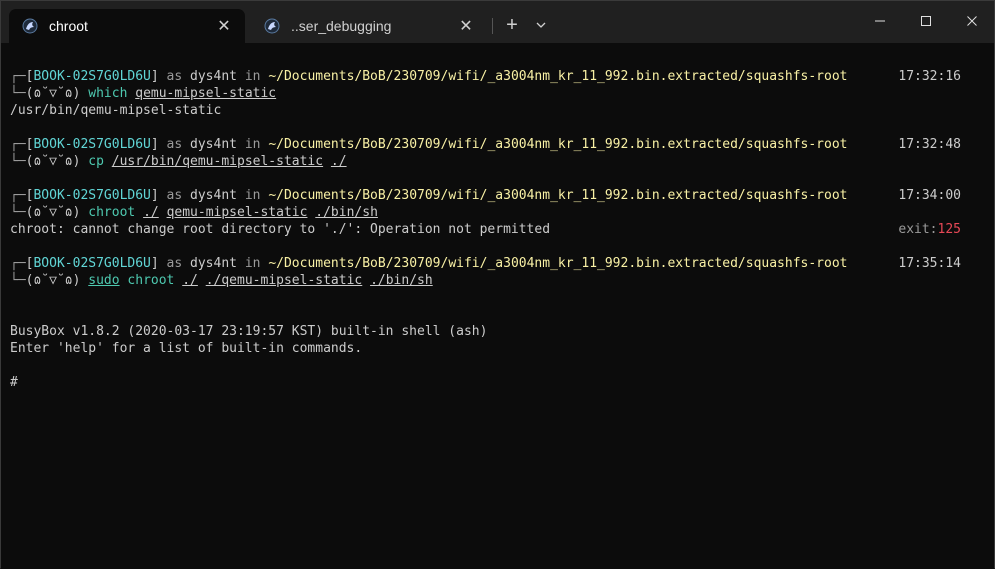  I want to click on tab-label: ..ser_debugging, so click(341, 26).